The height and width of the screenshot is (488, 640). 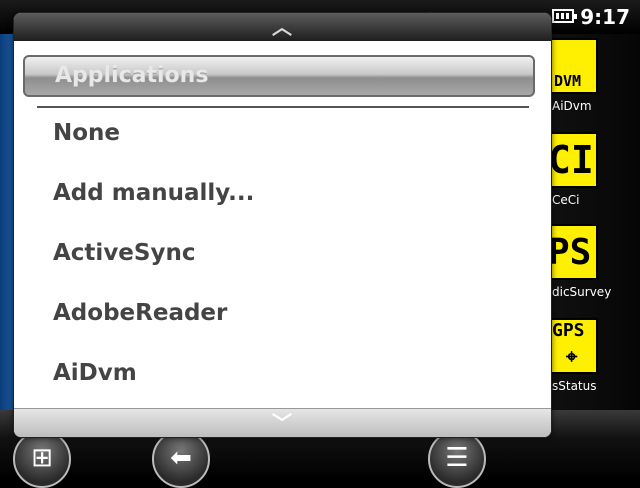 I want to click on list-item-adobereader: AdobeReader, so click(x=282, y=317).